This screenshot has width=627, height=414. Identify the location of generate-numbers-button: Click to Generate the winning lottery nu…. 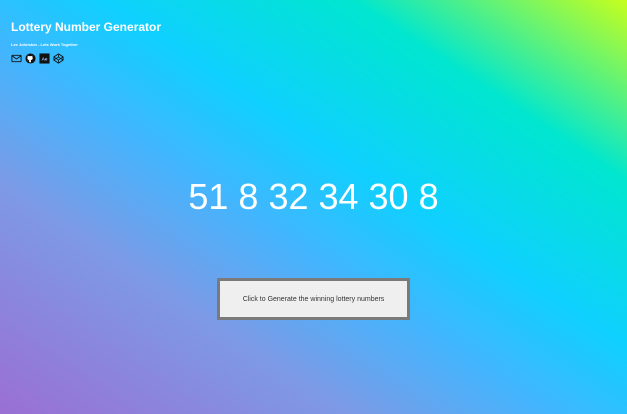
(313, 299).